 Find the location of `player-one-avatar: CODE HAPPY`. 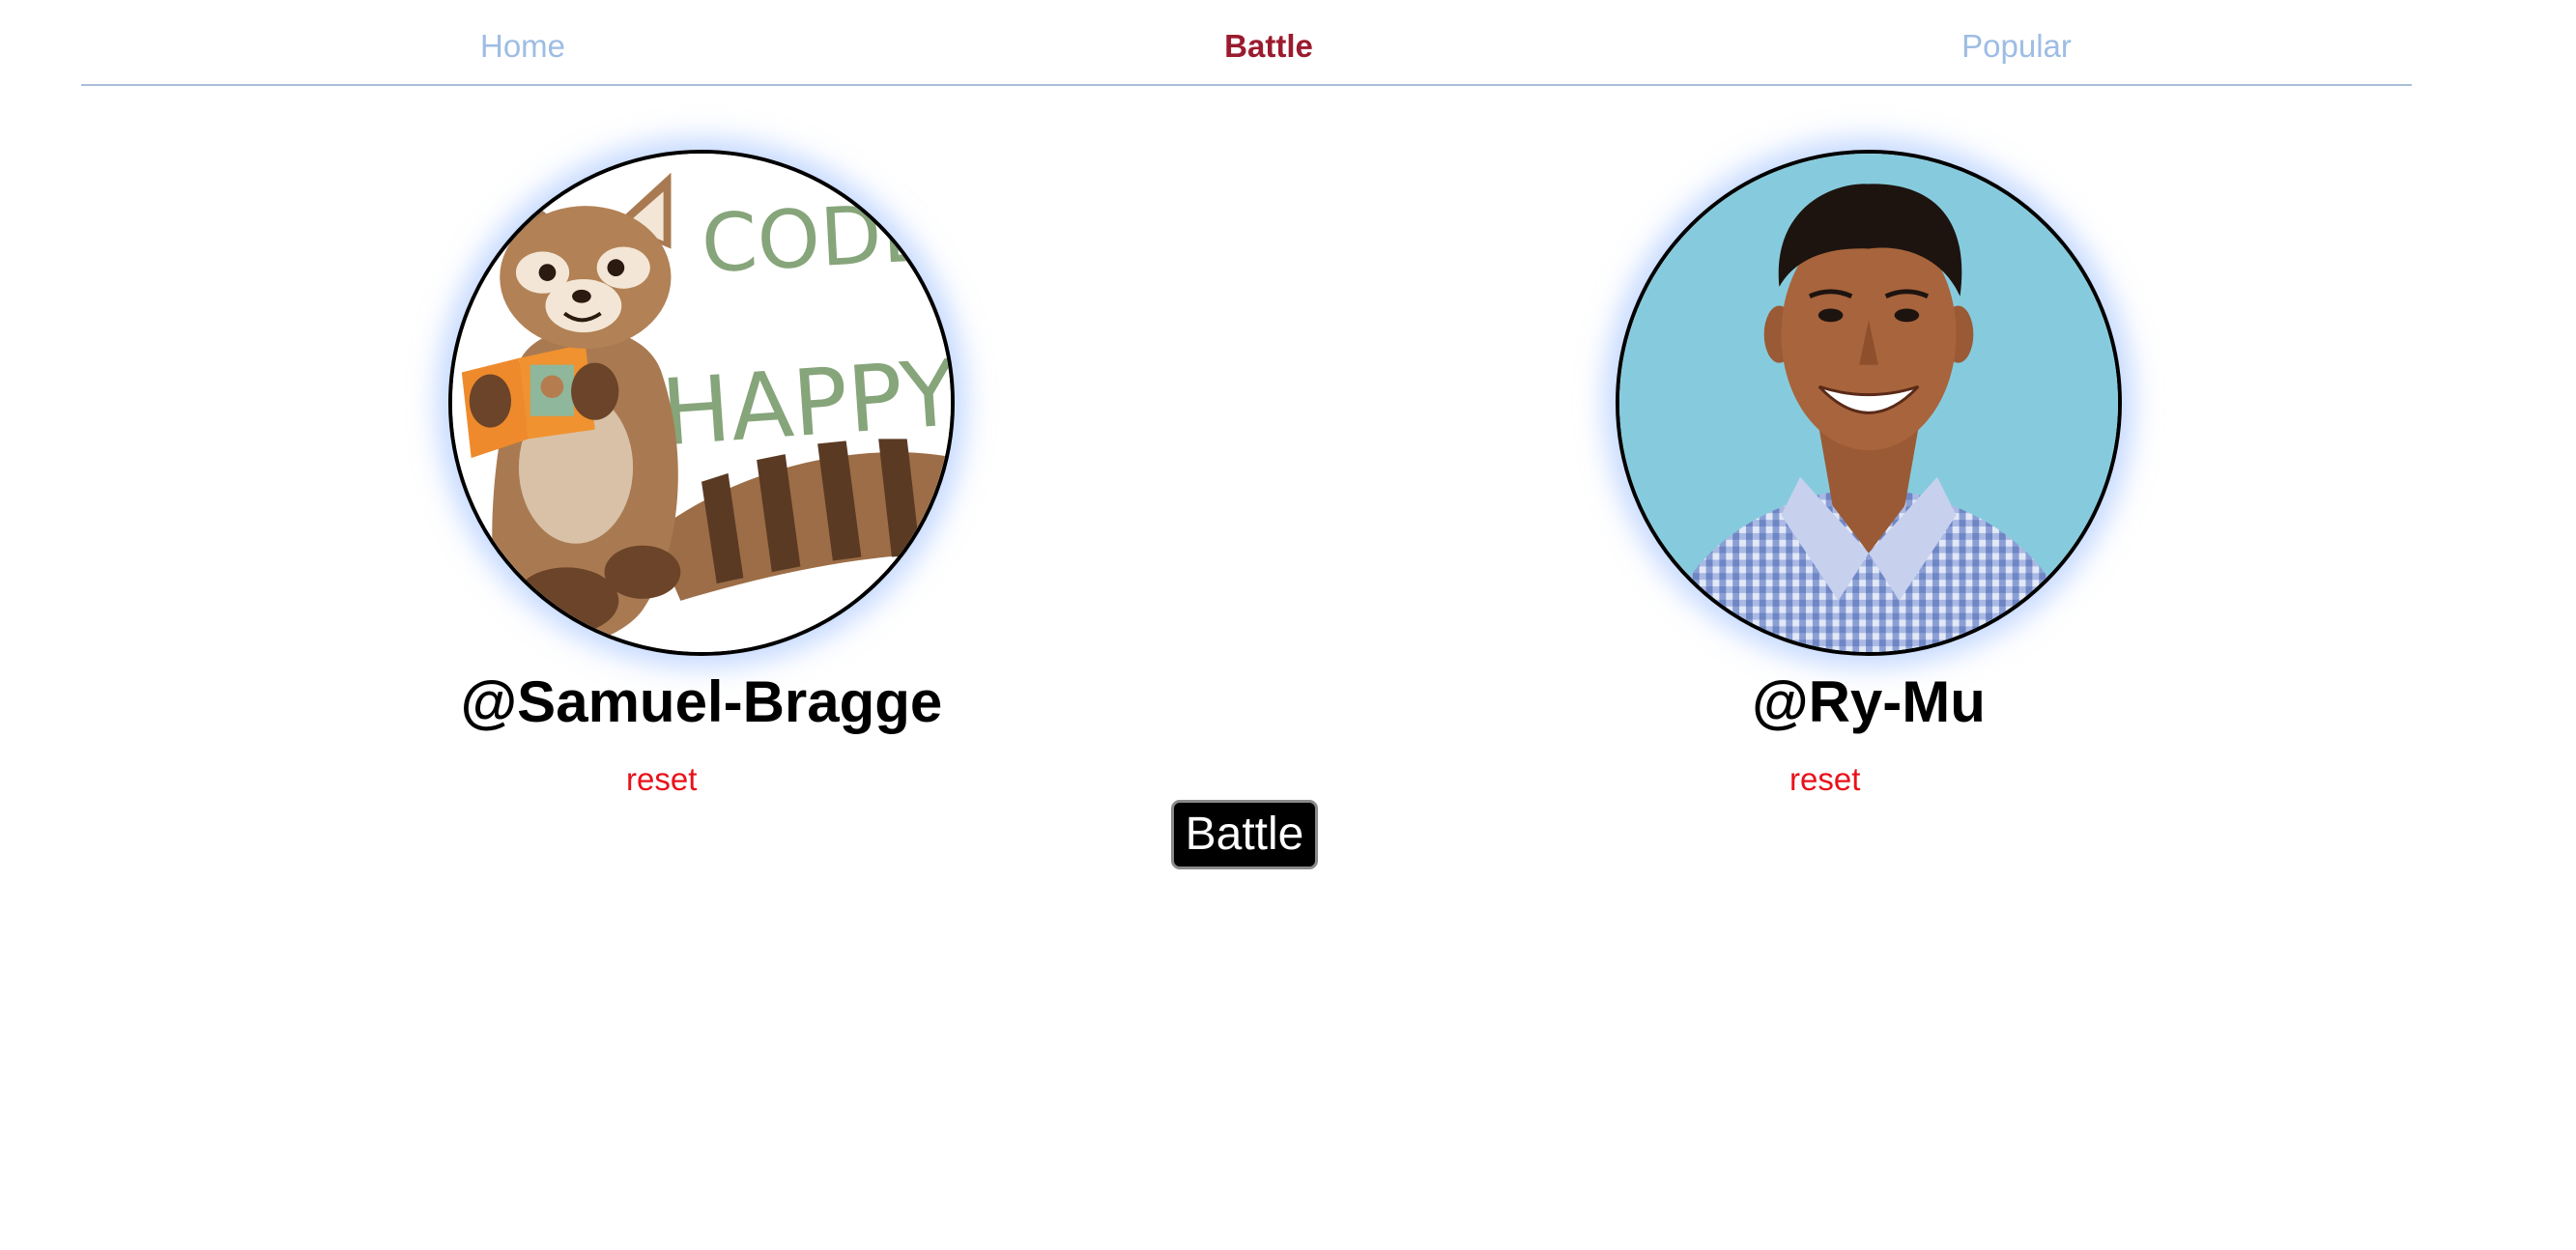

player-one-avatar: CODE HAPPY is located at coordinates (702, 403).